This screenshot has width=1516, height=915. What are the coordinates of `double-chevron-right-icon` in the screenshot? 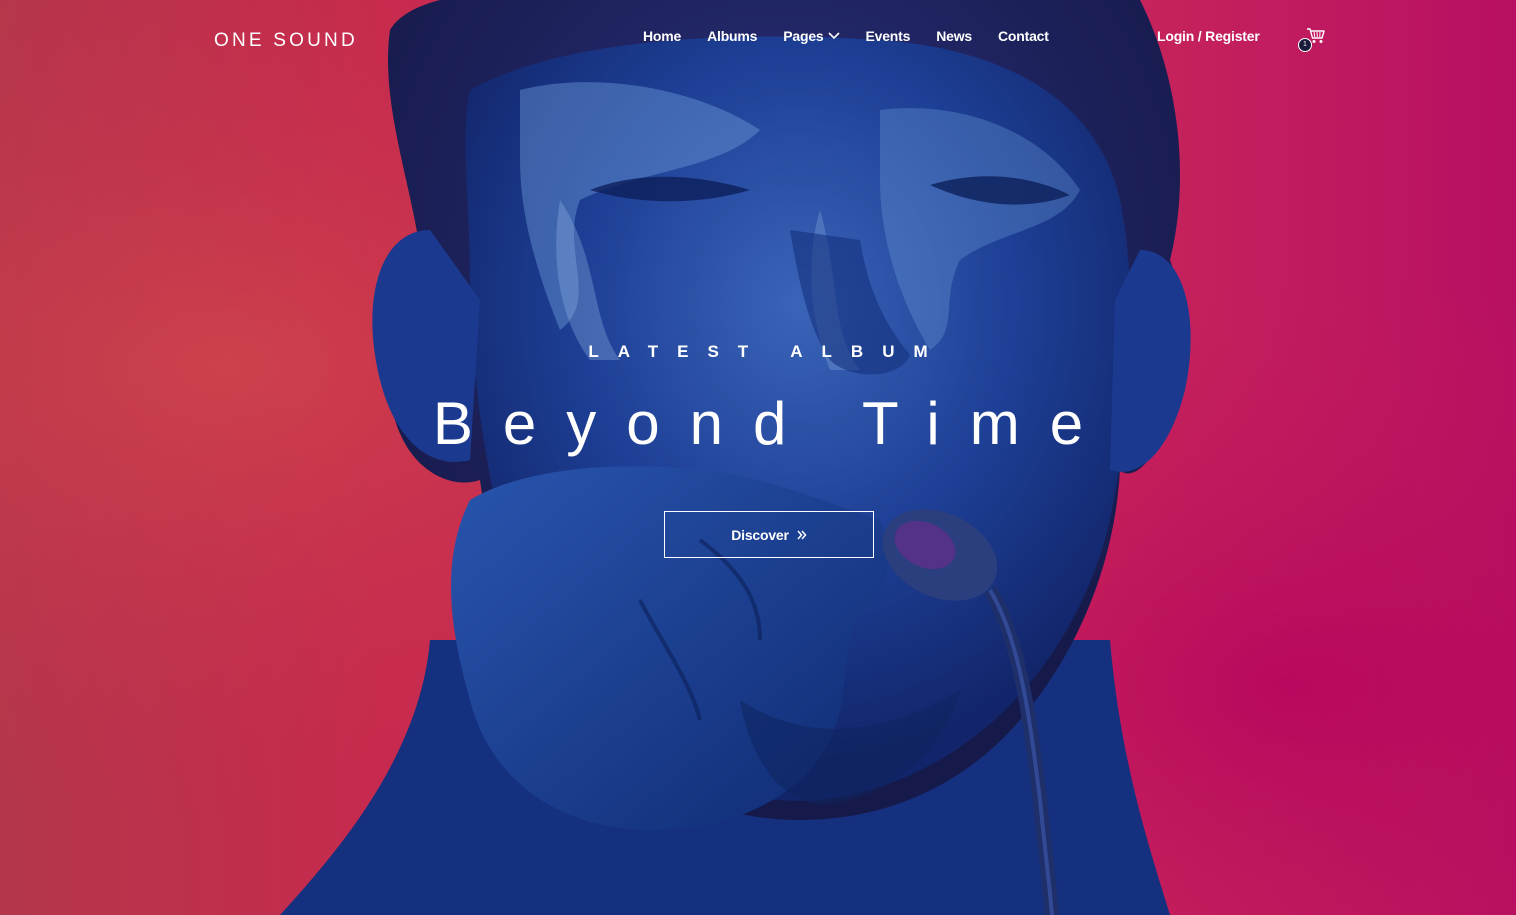 It's located at (802, 535).